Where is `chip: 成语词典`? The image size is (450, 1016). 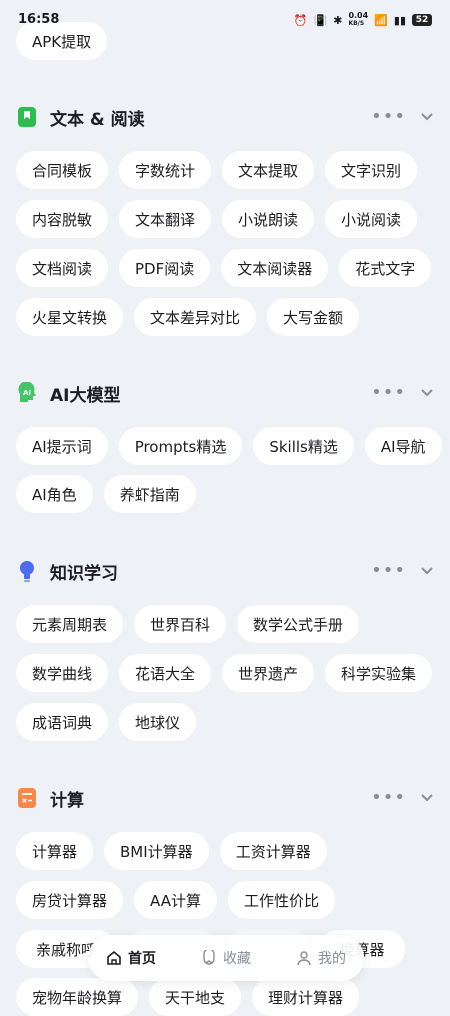 chip: 成语词典 is located at coordinates (62, 722).